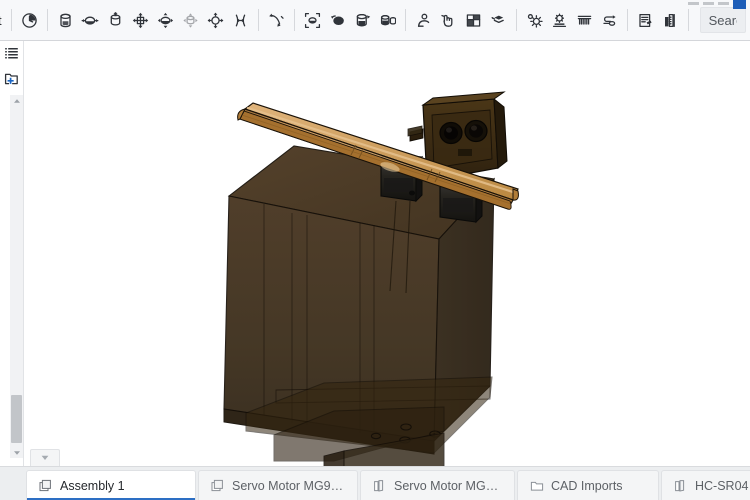  What do you see at coordinates (387, 20) in the screenshot?
I see `pattern-instance-icon` at bounding box center [387, 20].